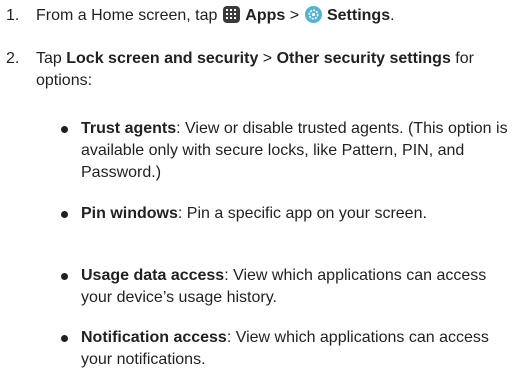 This screenshot has width=518, height=384. Describe the element at coordinates (358, 15) in the screenshot. I see `settings-label: Settings` at that location.